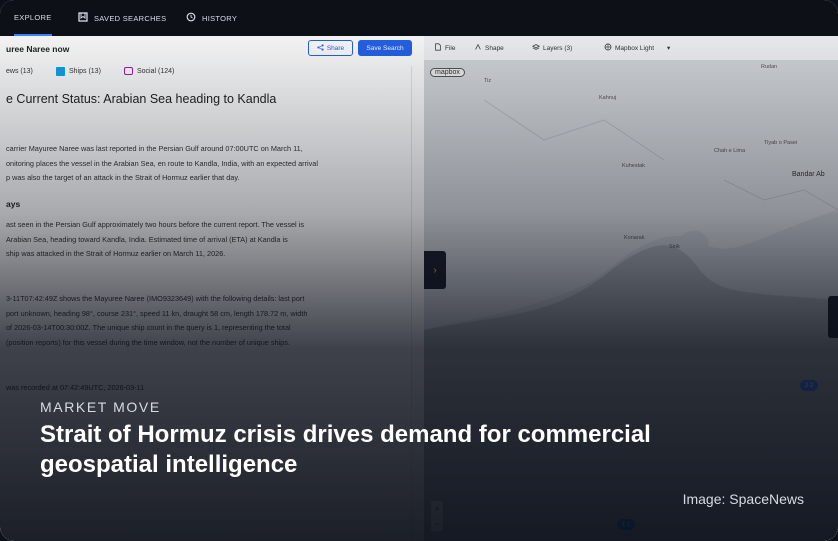 The image size is (838, 541). Describe the element at coordinates (436, 524) in the screenshot. I see `zoom-out-icon: −` at that location.